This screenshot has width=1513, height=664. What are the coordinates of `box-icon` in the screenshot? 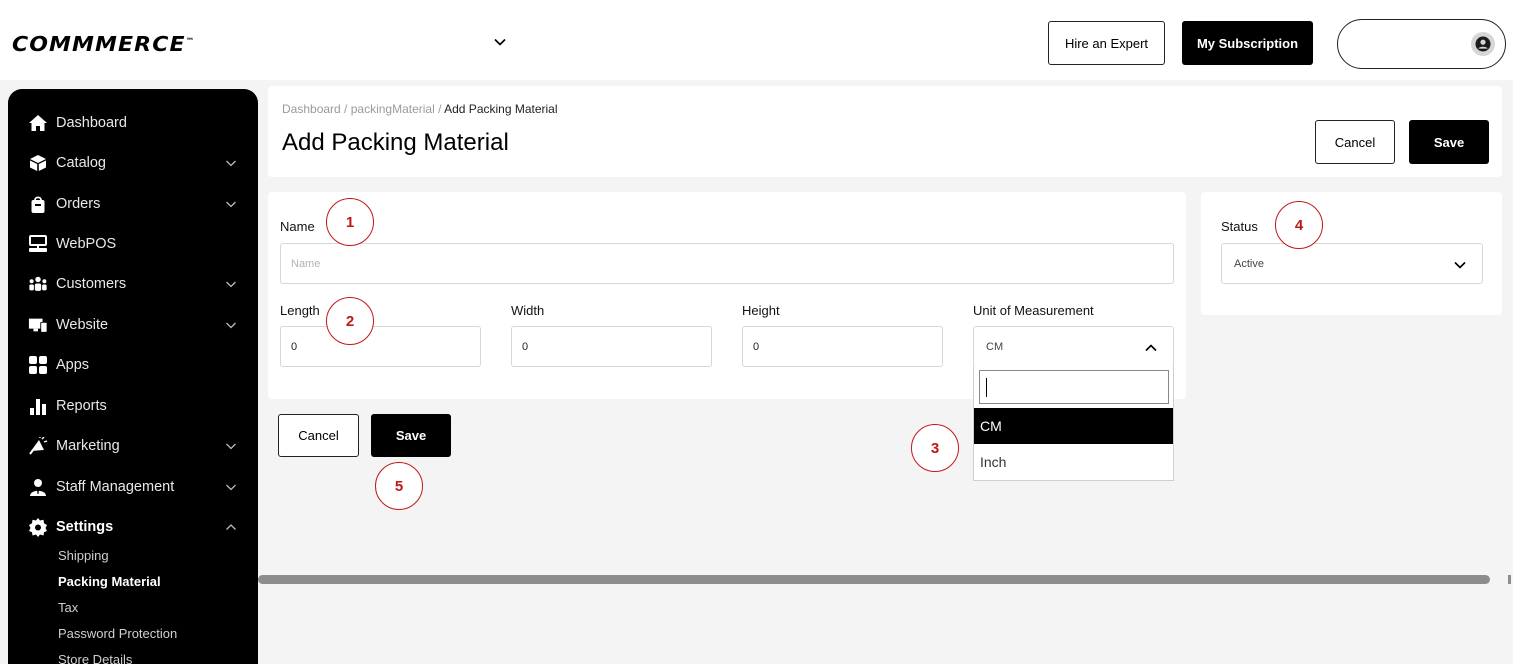 It's located at (38, 163).